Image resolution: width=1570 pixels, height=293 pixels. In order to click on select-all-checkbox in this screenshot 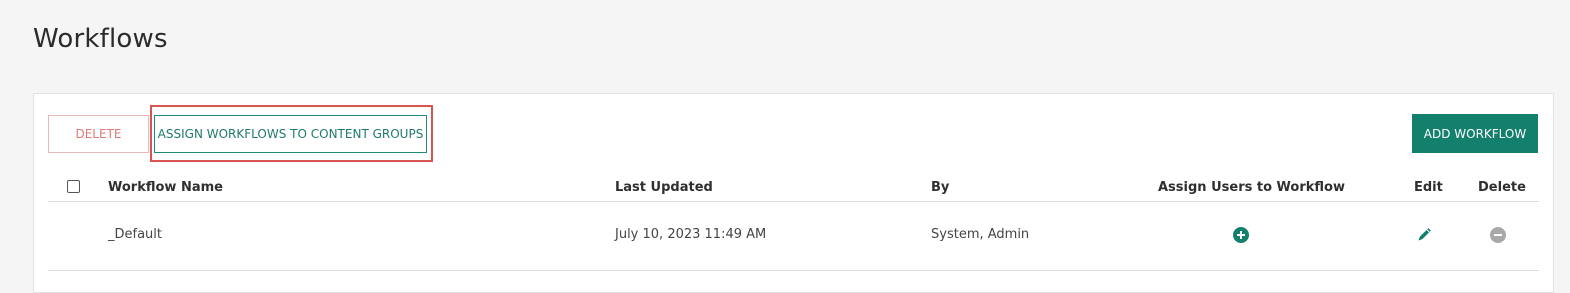, I will do `click(73, 186)`.